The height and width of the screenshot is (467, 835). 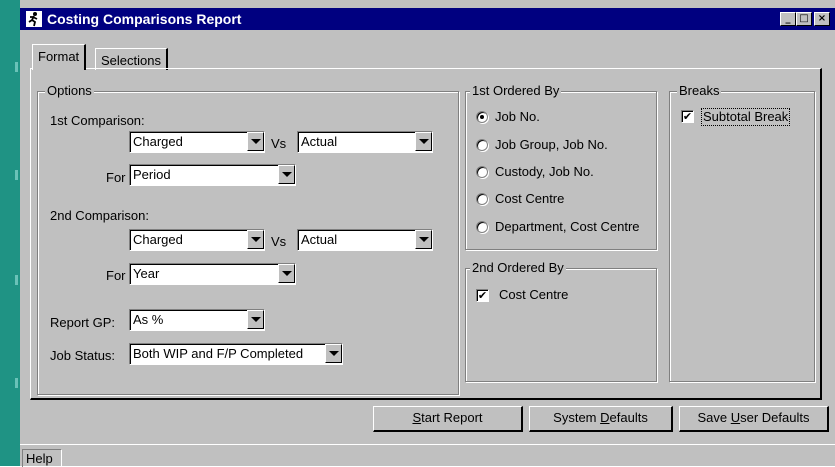 What do you see at coordinates (482, 295) in the screenshot?
I see `cost-centre-checkbox: ✔` at bounding box center [482, 295].